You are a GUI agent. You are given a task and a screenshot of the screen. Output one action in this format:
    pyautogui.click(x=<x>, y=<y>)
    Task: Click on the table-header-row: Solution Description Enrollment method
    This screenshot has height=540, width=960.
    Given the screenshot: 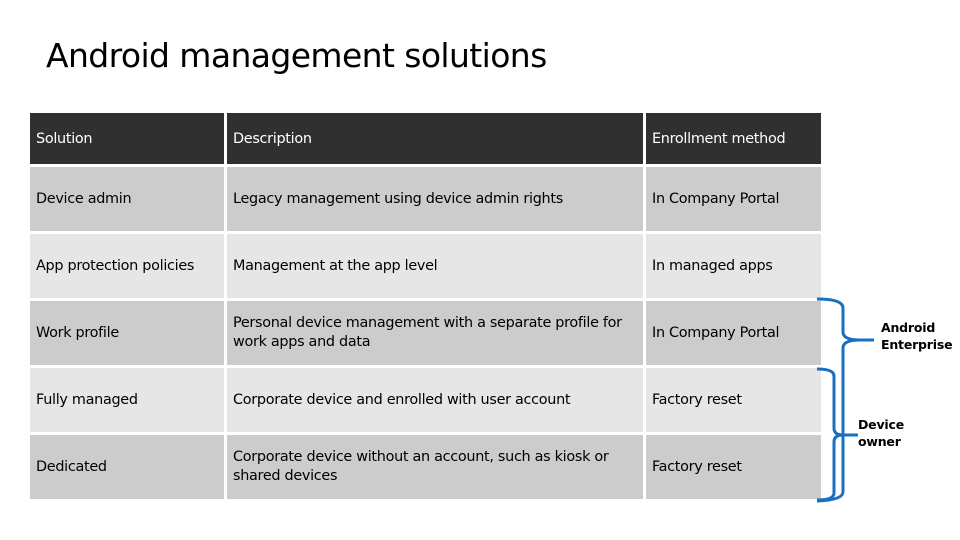 What is the action you would take?
    pyautogui.click(x=425, y=140)
    